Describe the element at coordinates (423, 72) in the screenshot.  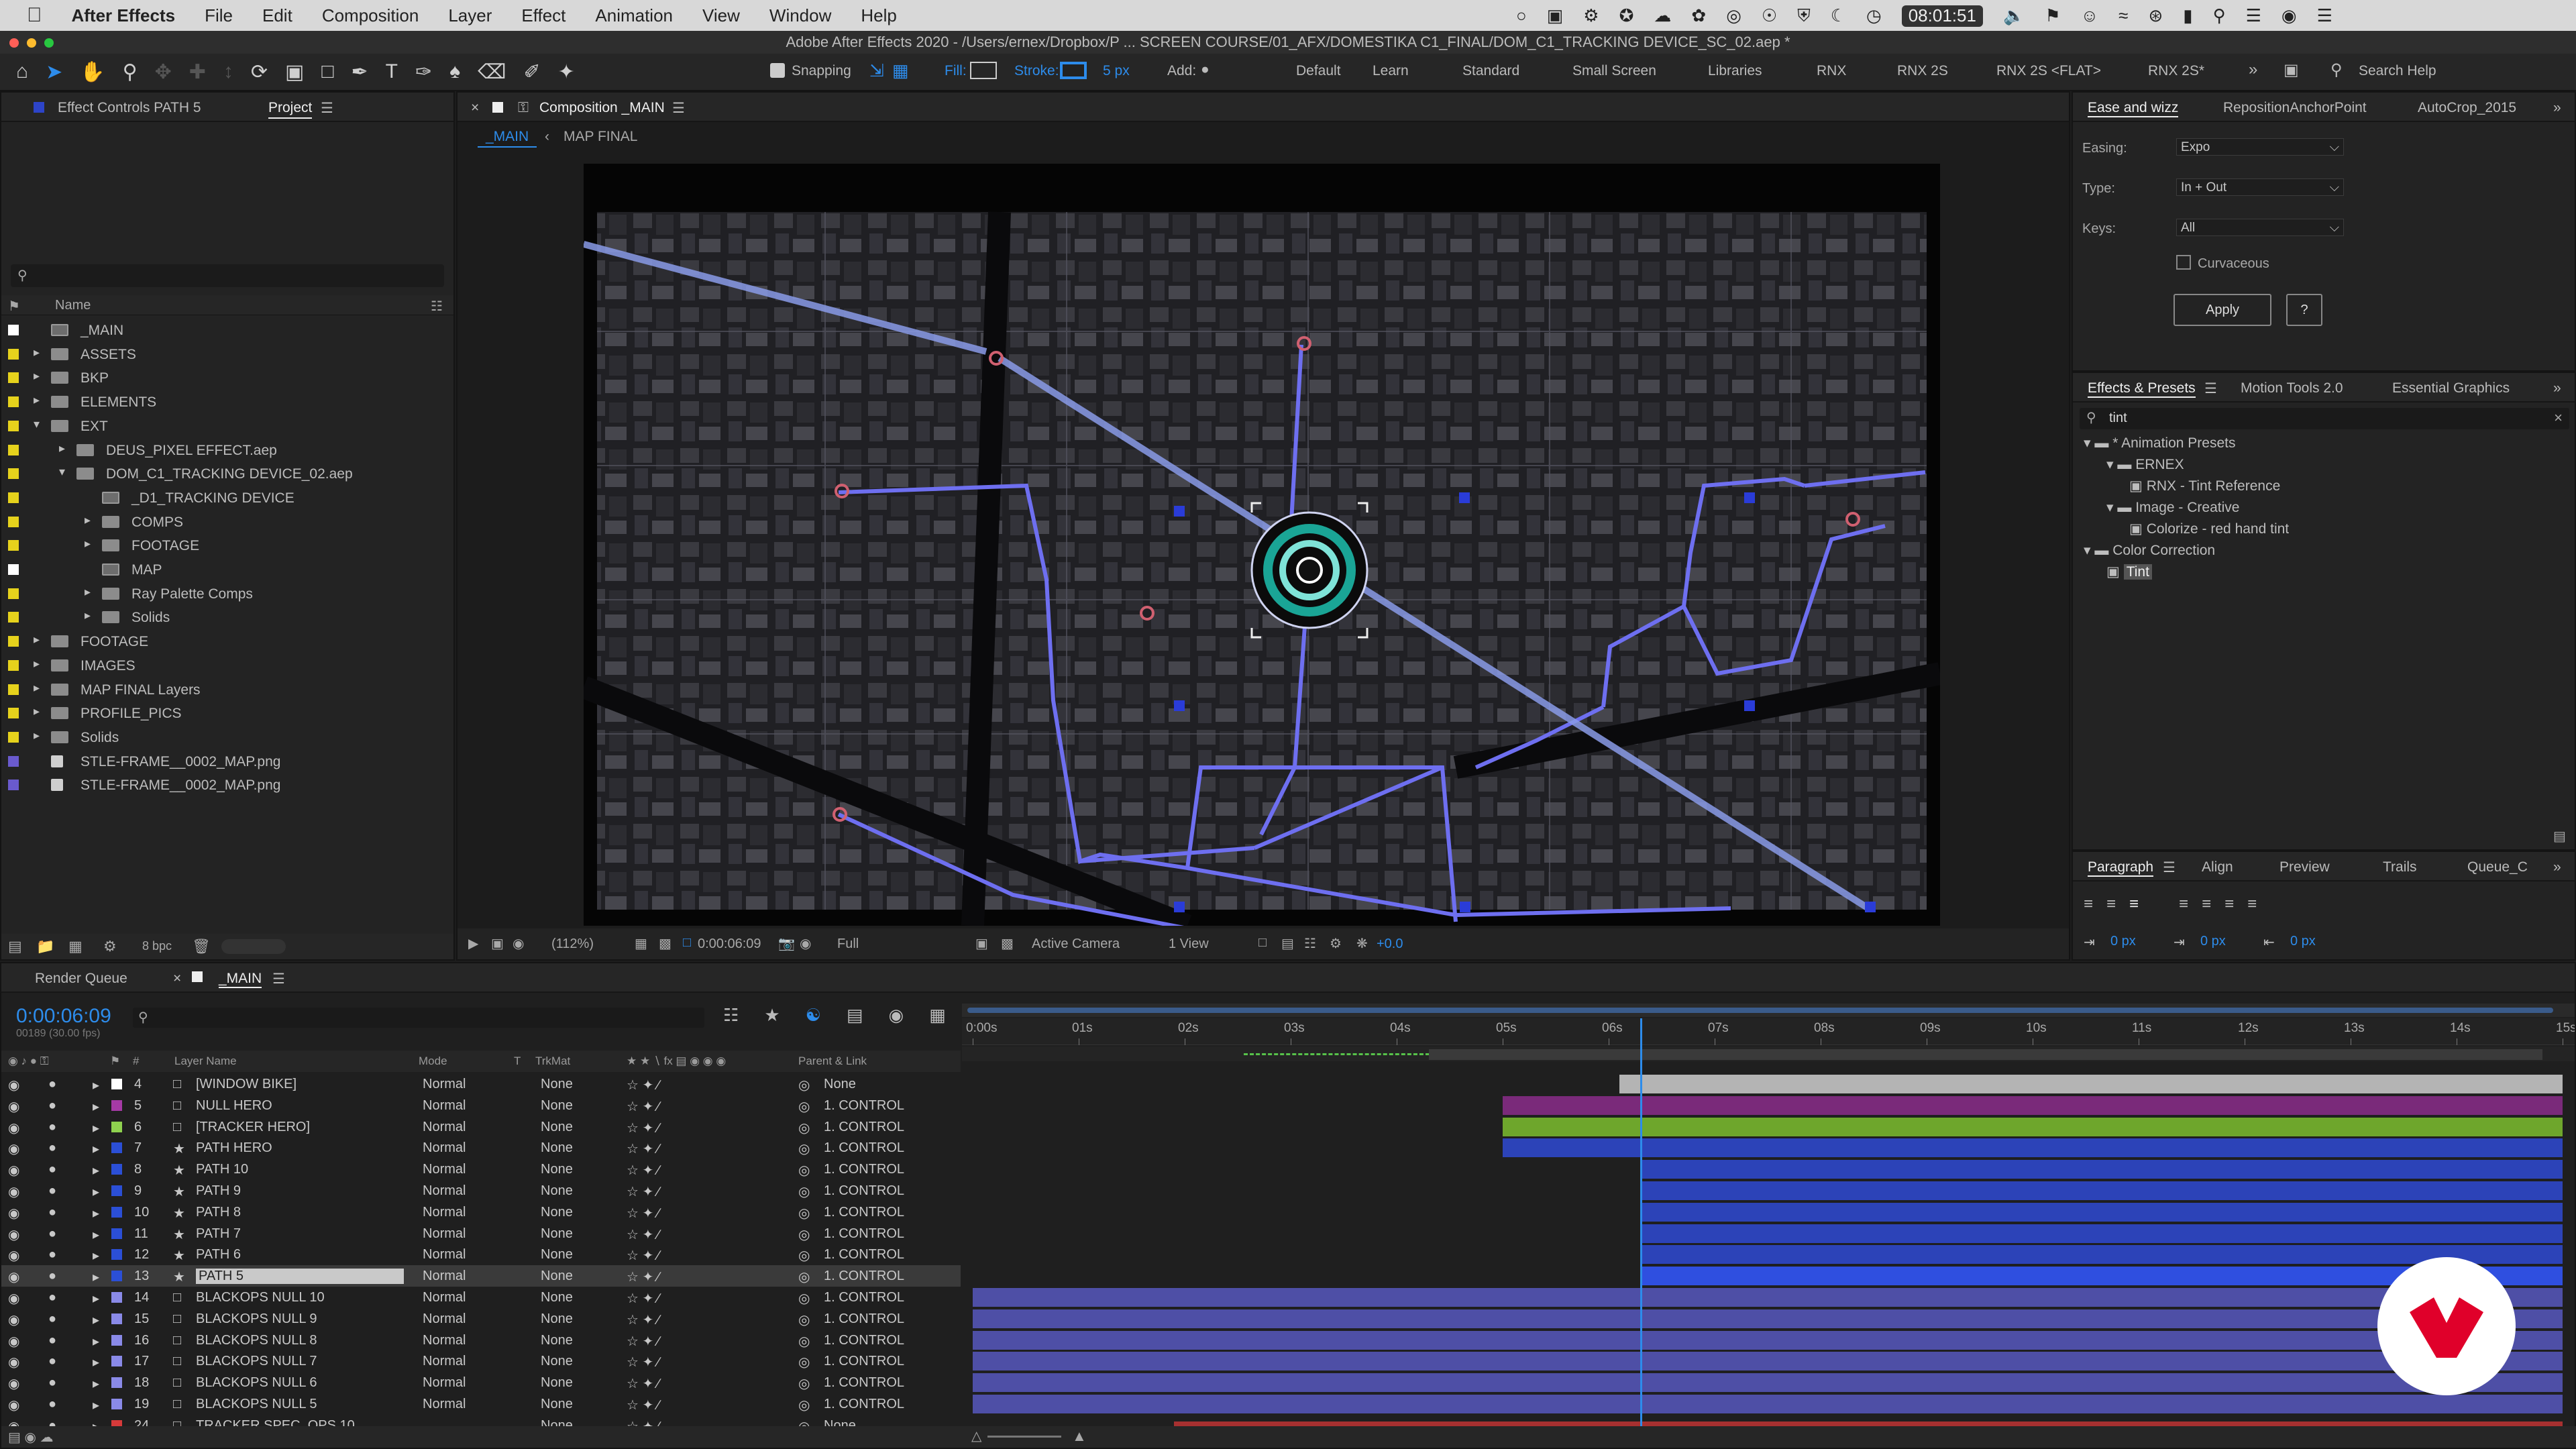
I see `brush-tool-icon: ✑` at that location.